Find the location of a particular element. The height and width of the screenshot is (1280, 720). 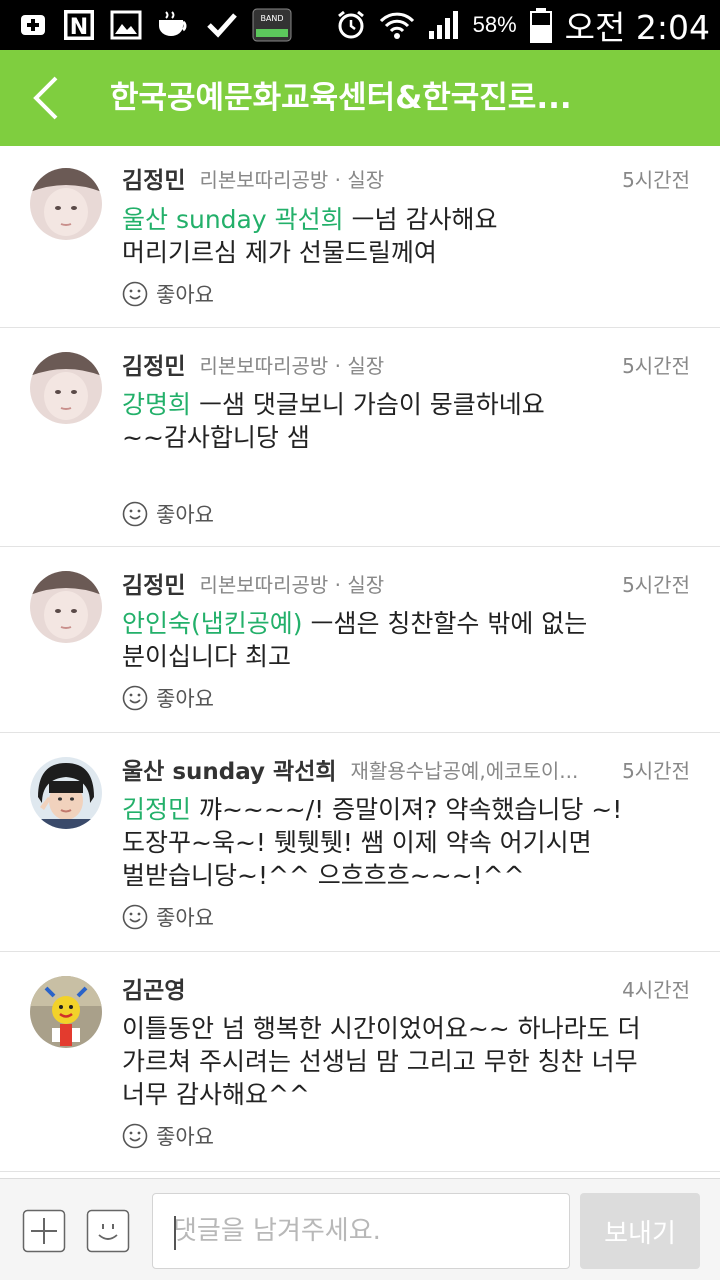

battery-icon is located at coordinates (541, 25).